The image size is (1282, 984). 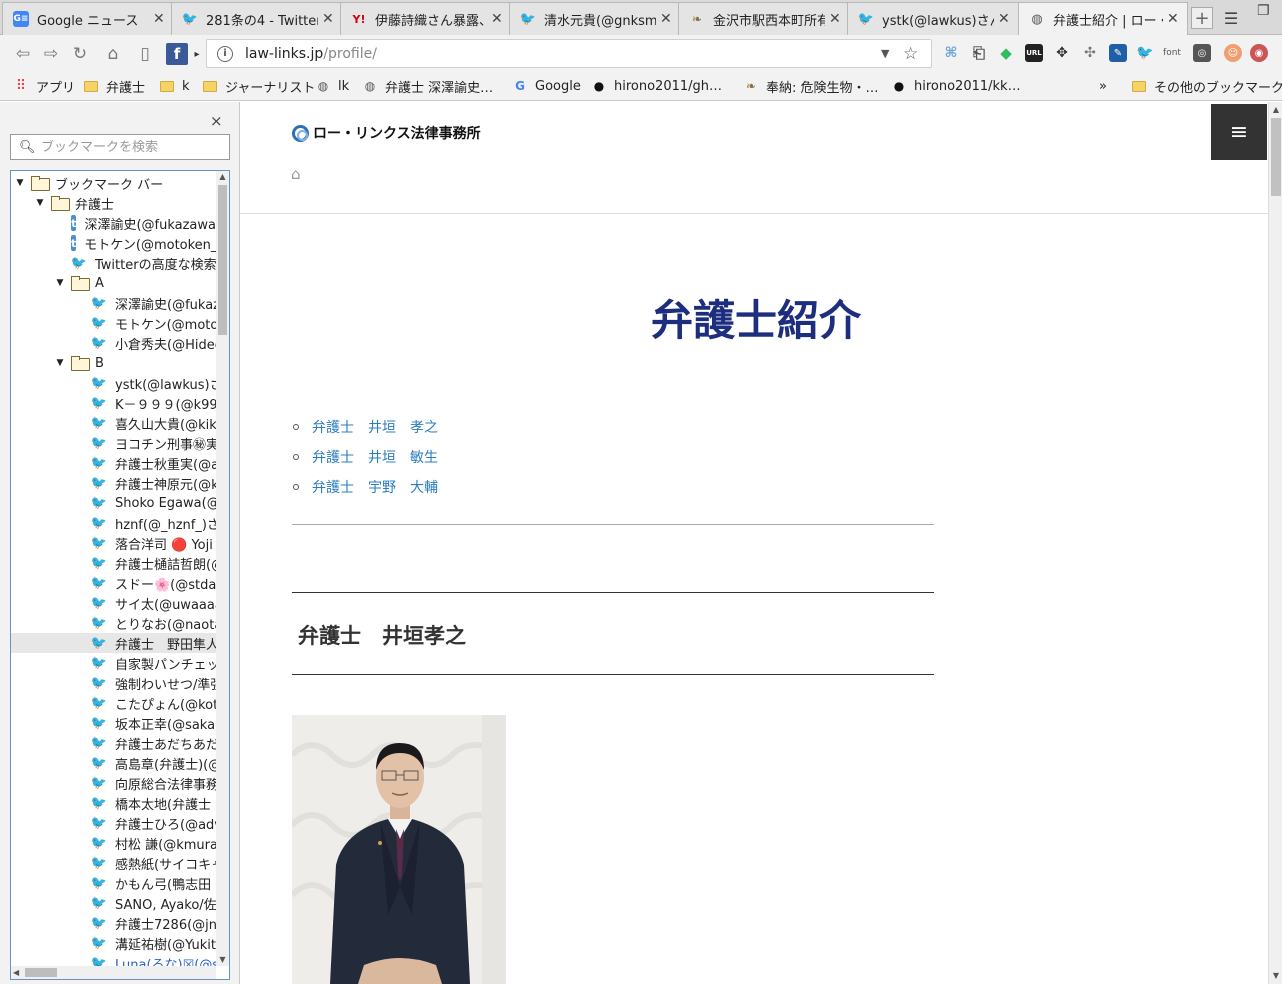 I want to click on facebook-icon: f, so click(x=177, y=54).